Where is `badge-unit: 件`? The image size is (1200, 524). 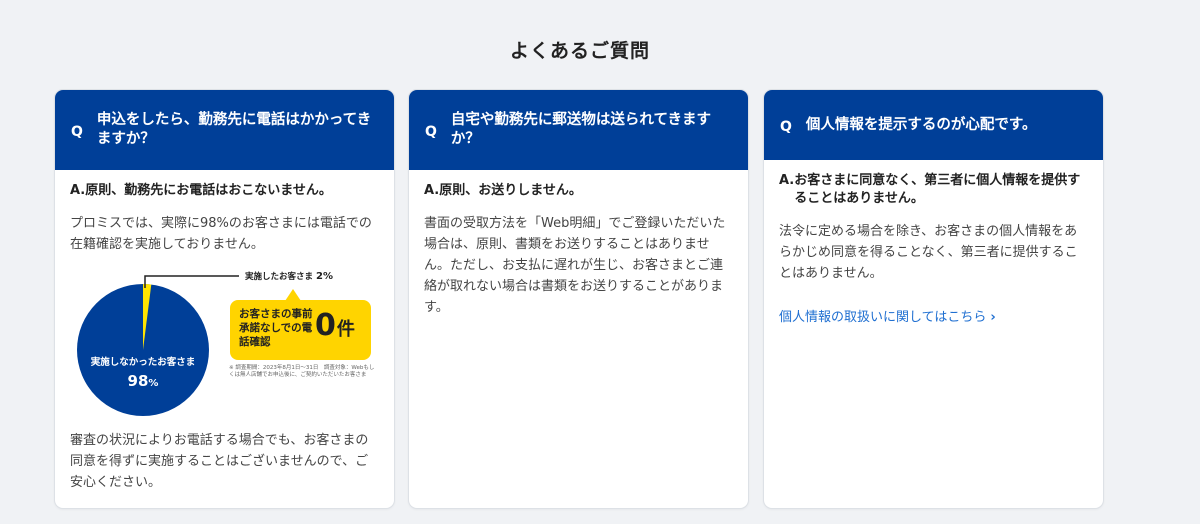 badge-unit: 件 is located at coordinates (345, 329).